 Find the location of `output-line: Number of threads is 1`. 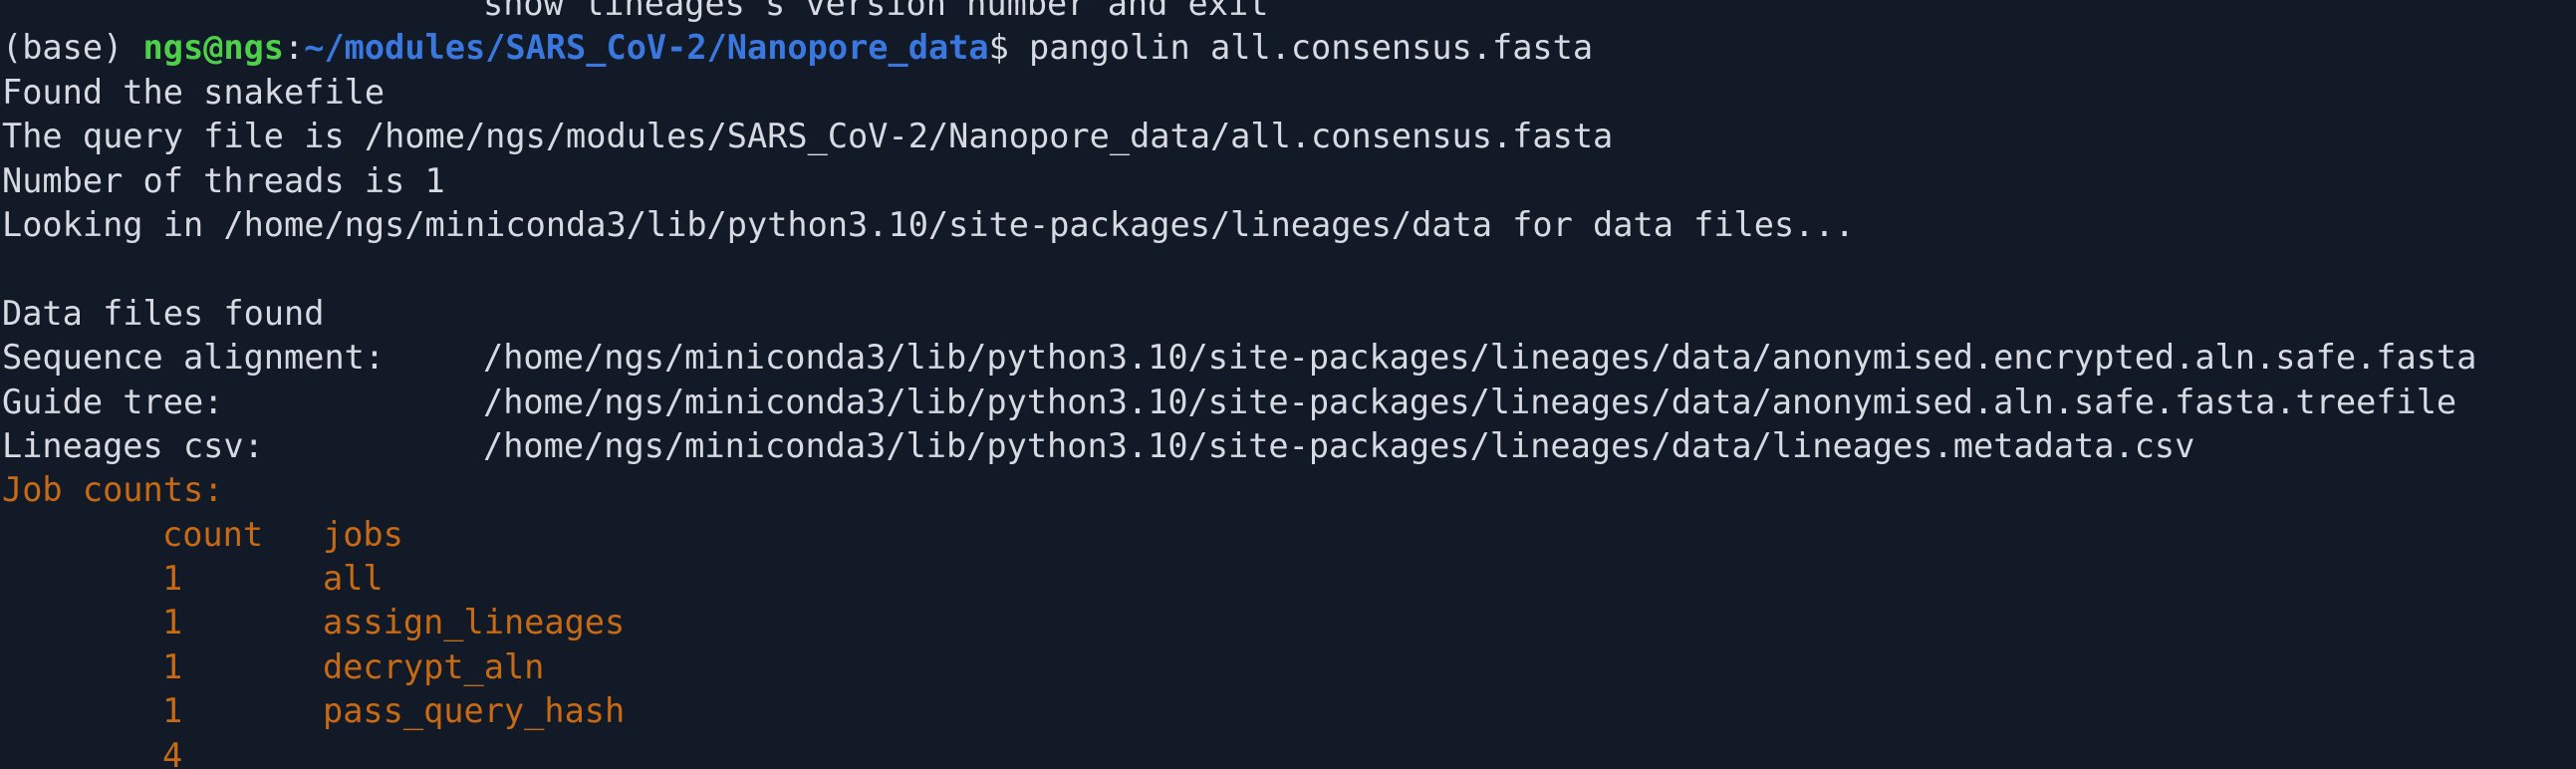

output-line: Number of threads is 1 is located at coordinates (1239, 181).